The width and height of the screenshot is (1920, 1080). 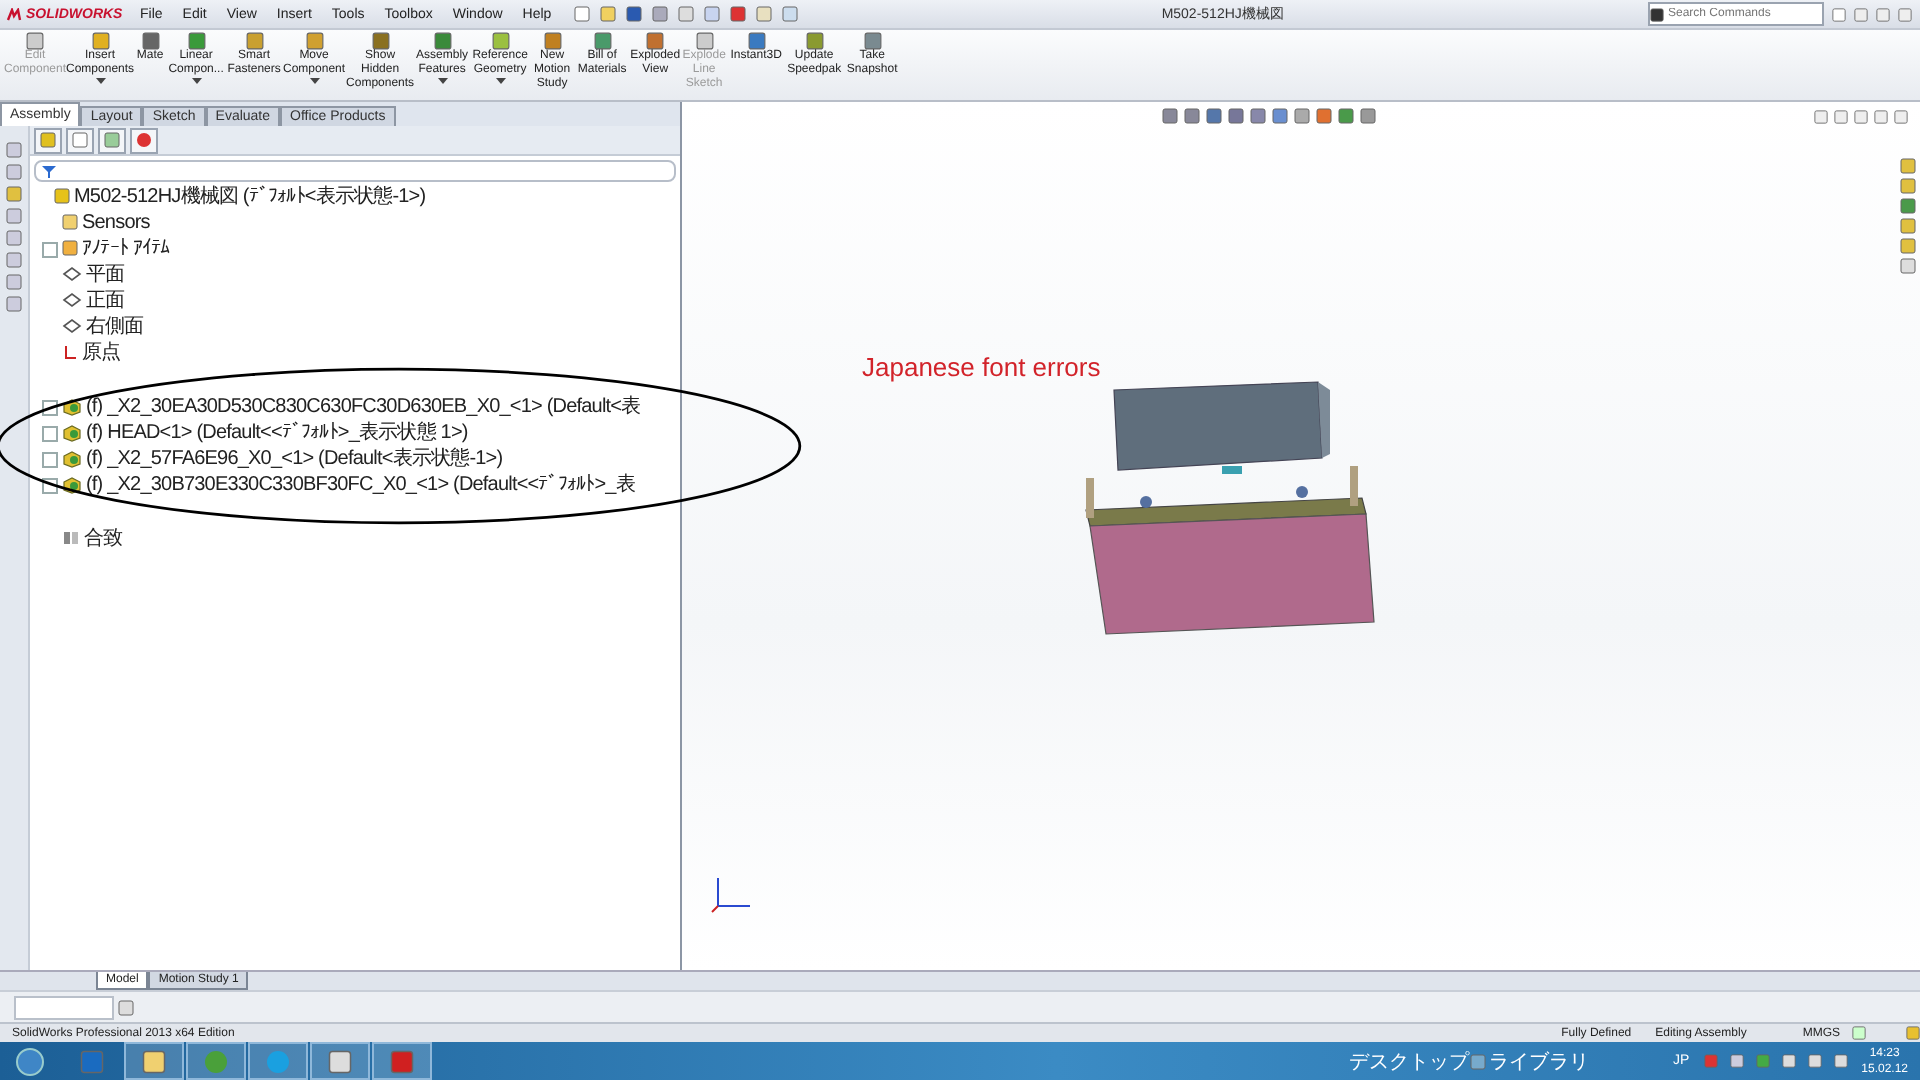 I want to click on tree-item: (f) HEAD<1> (Default<<ﾃﾞﾌｫﾙﾄ>_表示状態 1>), so click(x=277, y=433).